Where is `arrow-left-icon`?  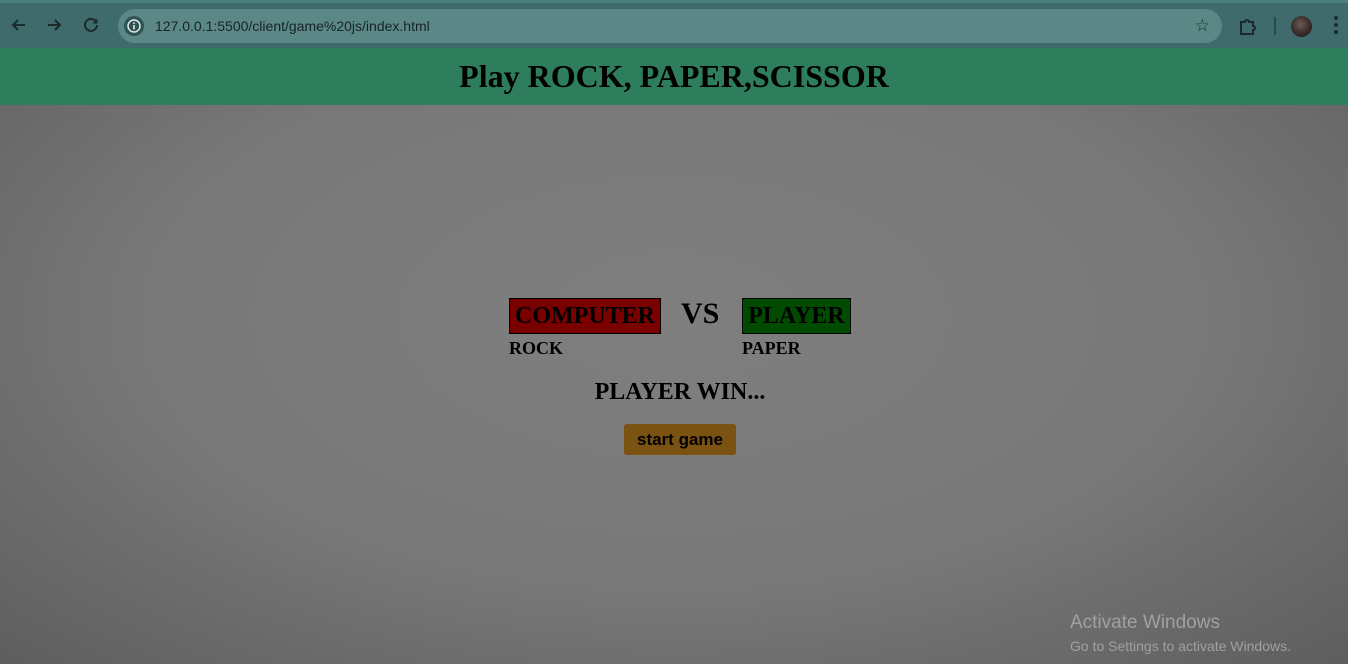
arrow-left-icon is located at coordinates (18, 25).